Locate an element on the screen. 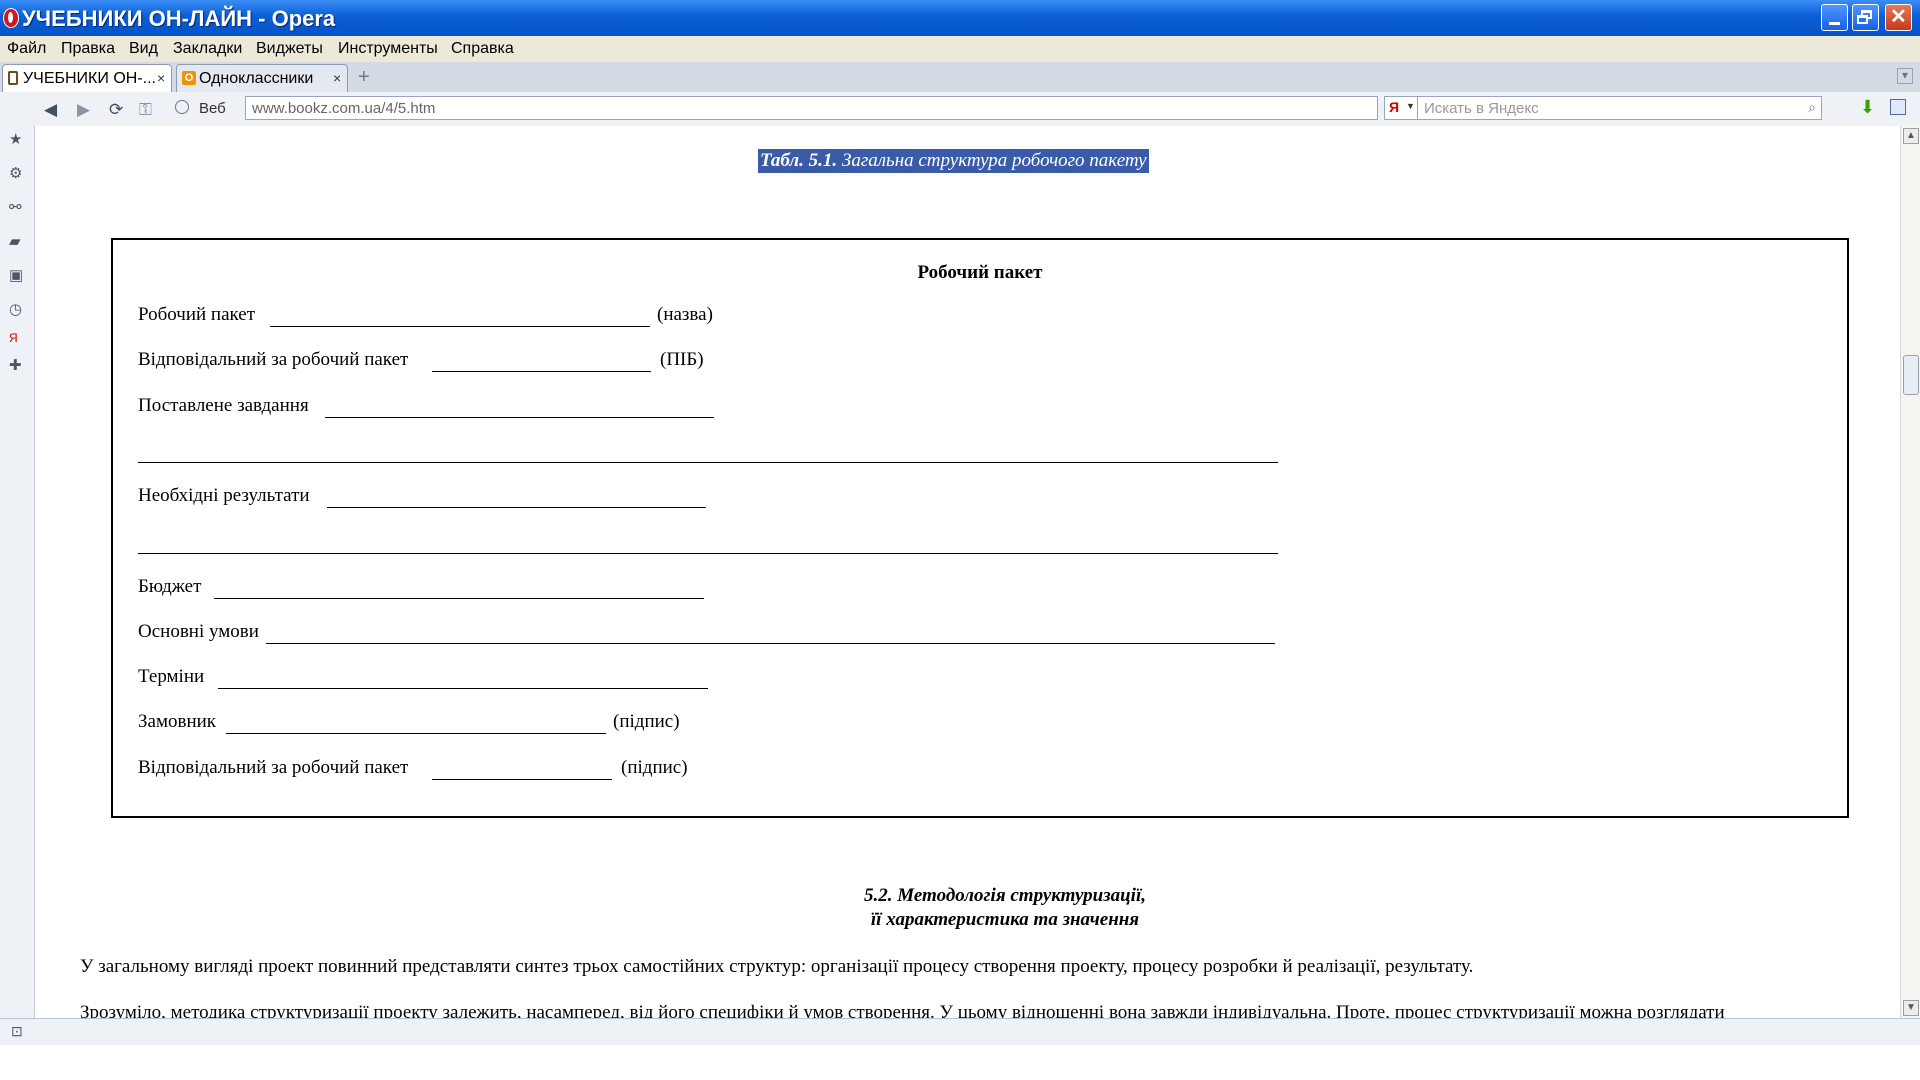 This screenshot has height=1080, width=1920. chevron-down-icon: ▼ is located at coordinates (1410, 106).